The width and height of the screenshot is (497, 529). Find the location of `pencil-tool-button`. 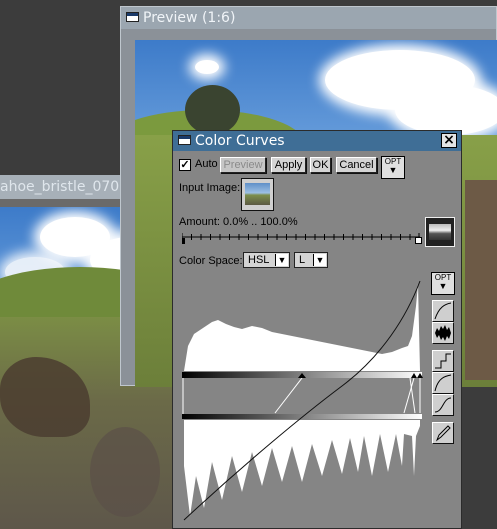

pencil-tool-button is located at coordinates (443, 433).